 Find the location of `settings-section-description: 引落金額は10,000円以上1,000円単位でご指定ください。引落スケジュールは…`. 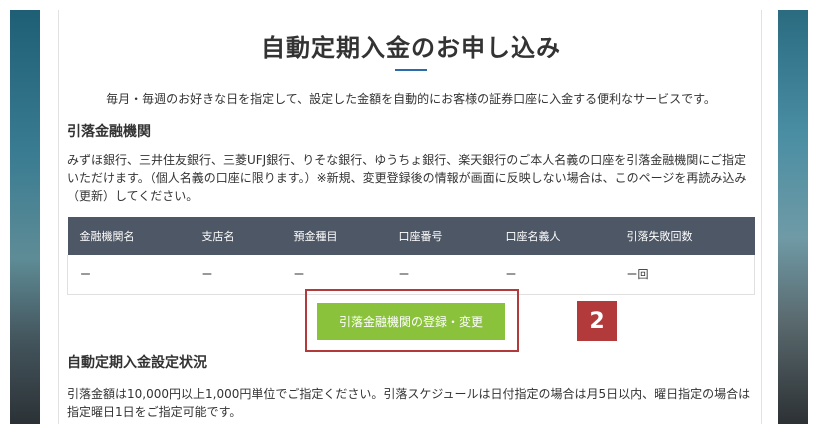

settings-section-description: 引落金額は10,000円以上1,000円単位でご指定ください。引落スケジュールは… is located at coordinates (409, 403).